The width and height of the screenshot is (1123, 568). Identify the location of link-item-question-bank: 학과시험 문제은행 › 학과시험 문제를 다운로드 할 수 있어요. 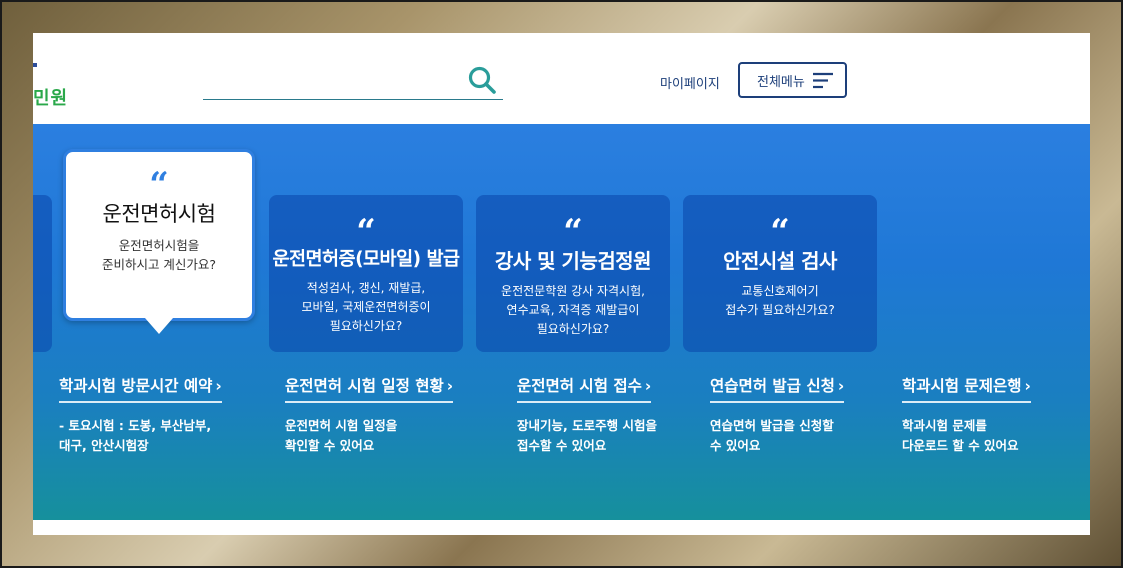
(996, 415).